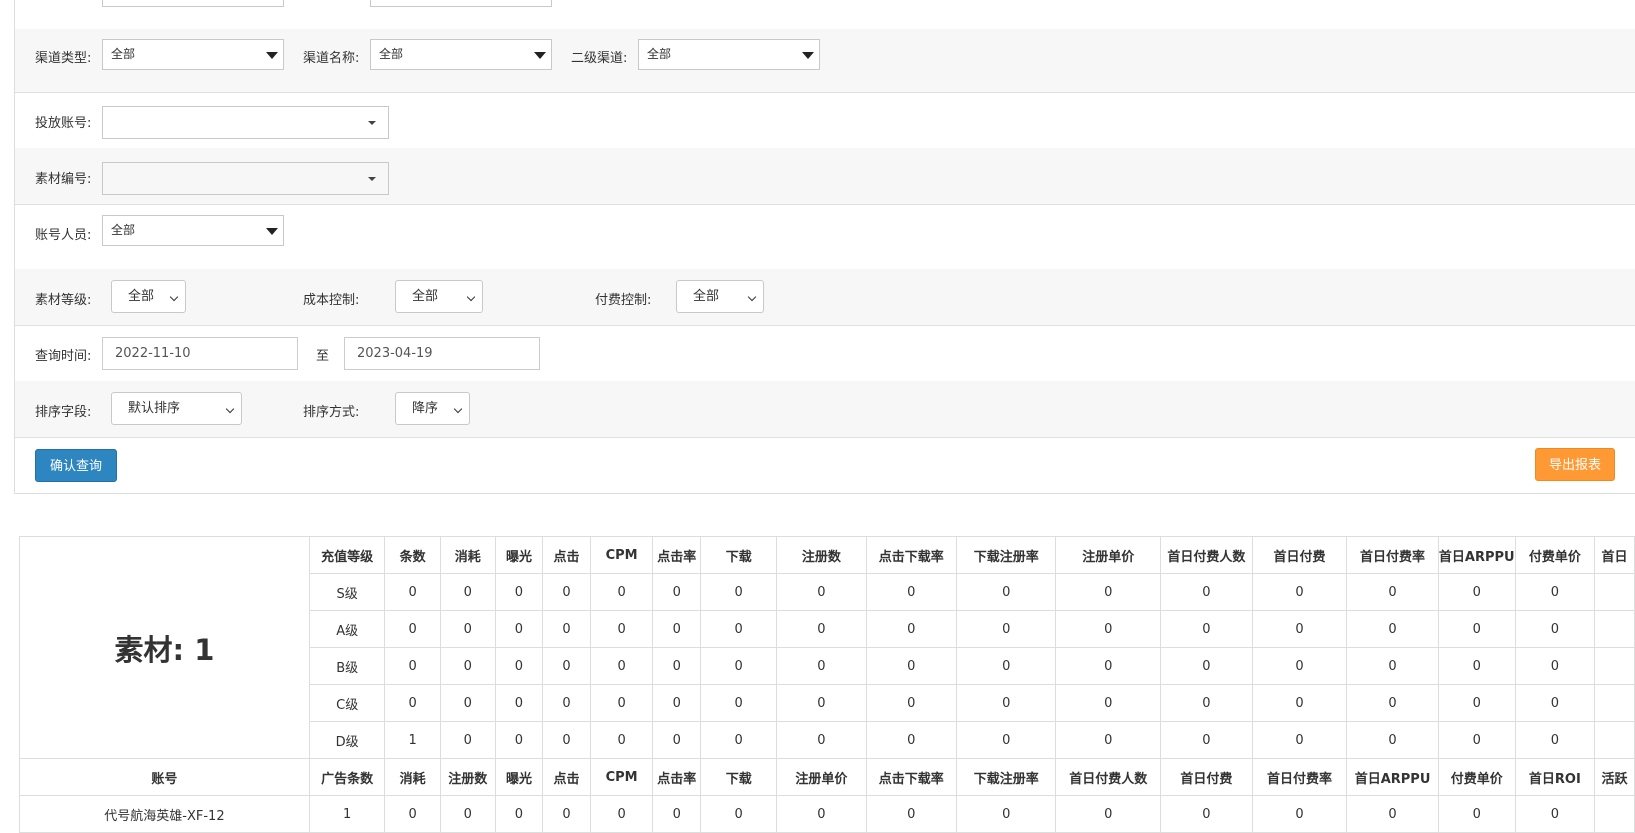  Describe the element at coordinates (154, 408) in the screenshot. I see `sort-field-value: 默认排序` at that location.